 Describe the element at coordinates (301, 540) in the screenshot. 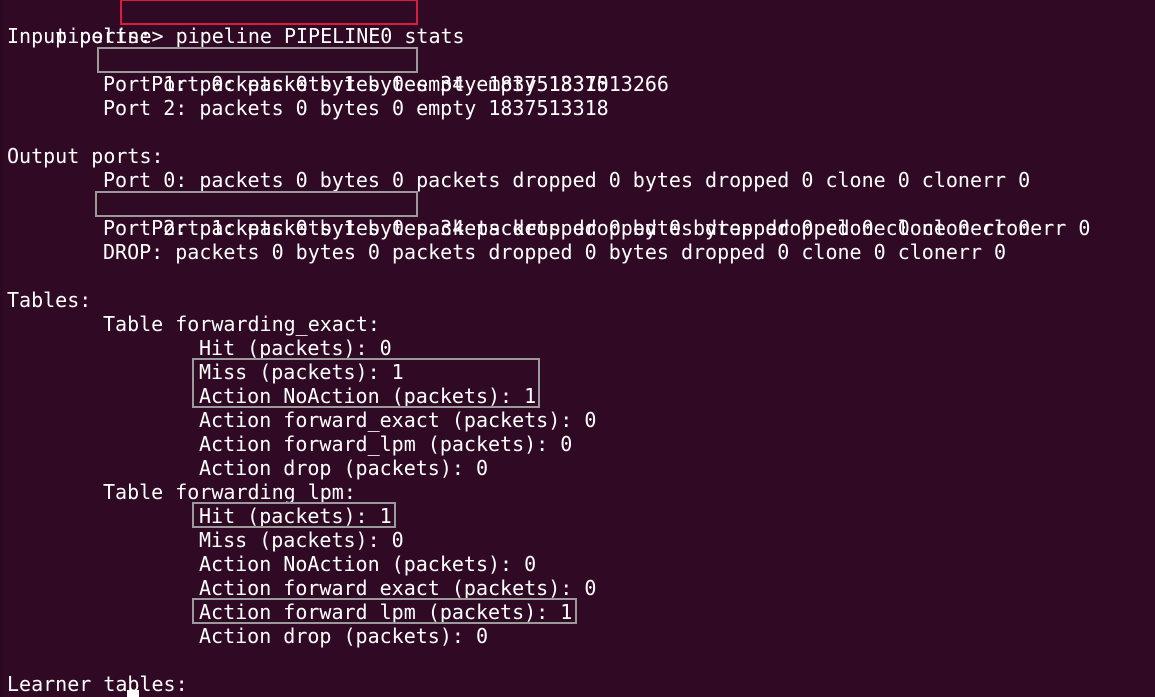

I see `lpm-miss-line: Miss (packets): 0` at that location.